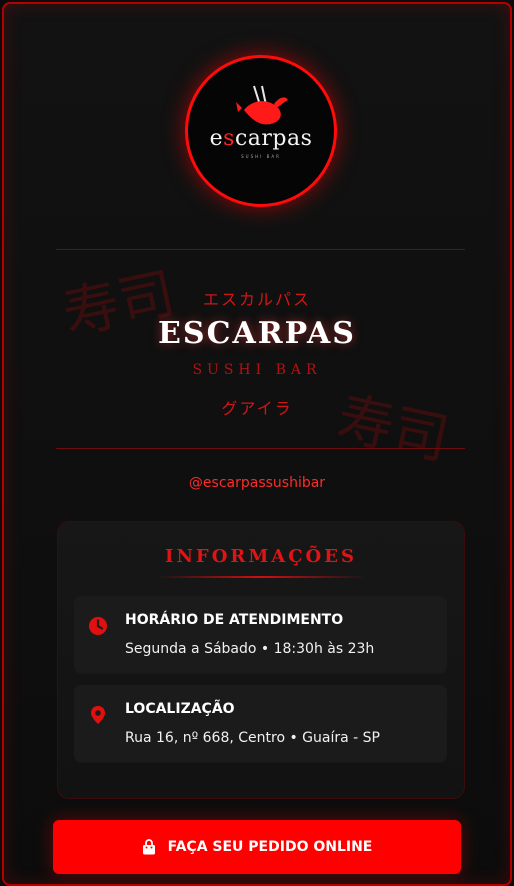  What do you see at coordinates (257, 408) in the screenshot?
I see `japanese-city: グアイラ` at bounding box center [257, 408].